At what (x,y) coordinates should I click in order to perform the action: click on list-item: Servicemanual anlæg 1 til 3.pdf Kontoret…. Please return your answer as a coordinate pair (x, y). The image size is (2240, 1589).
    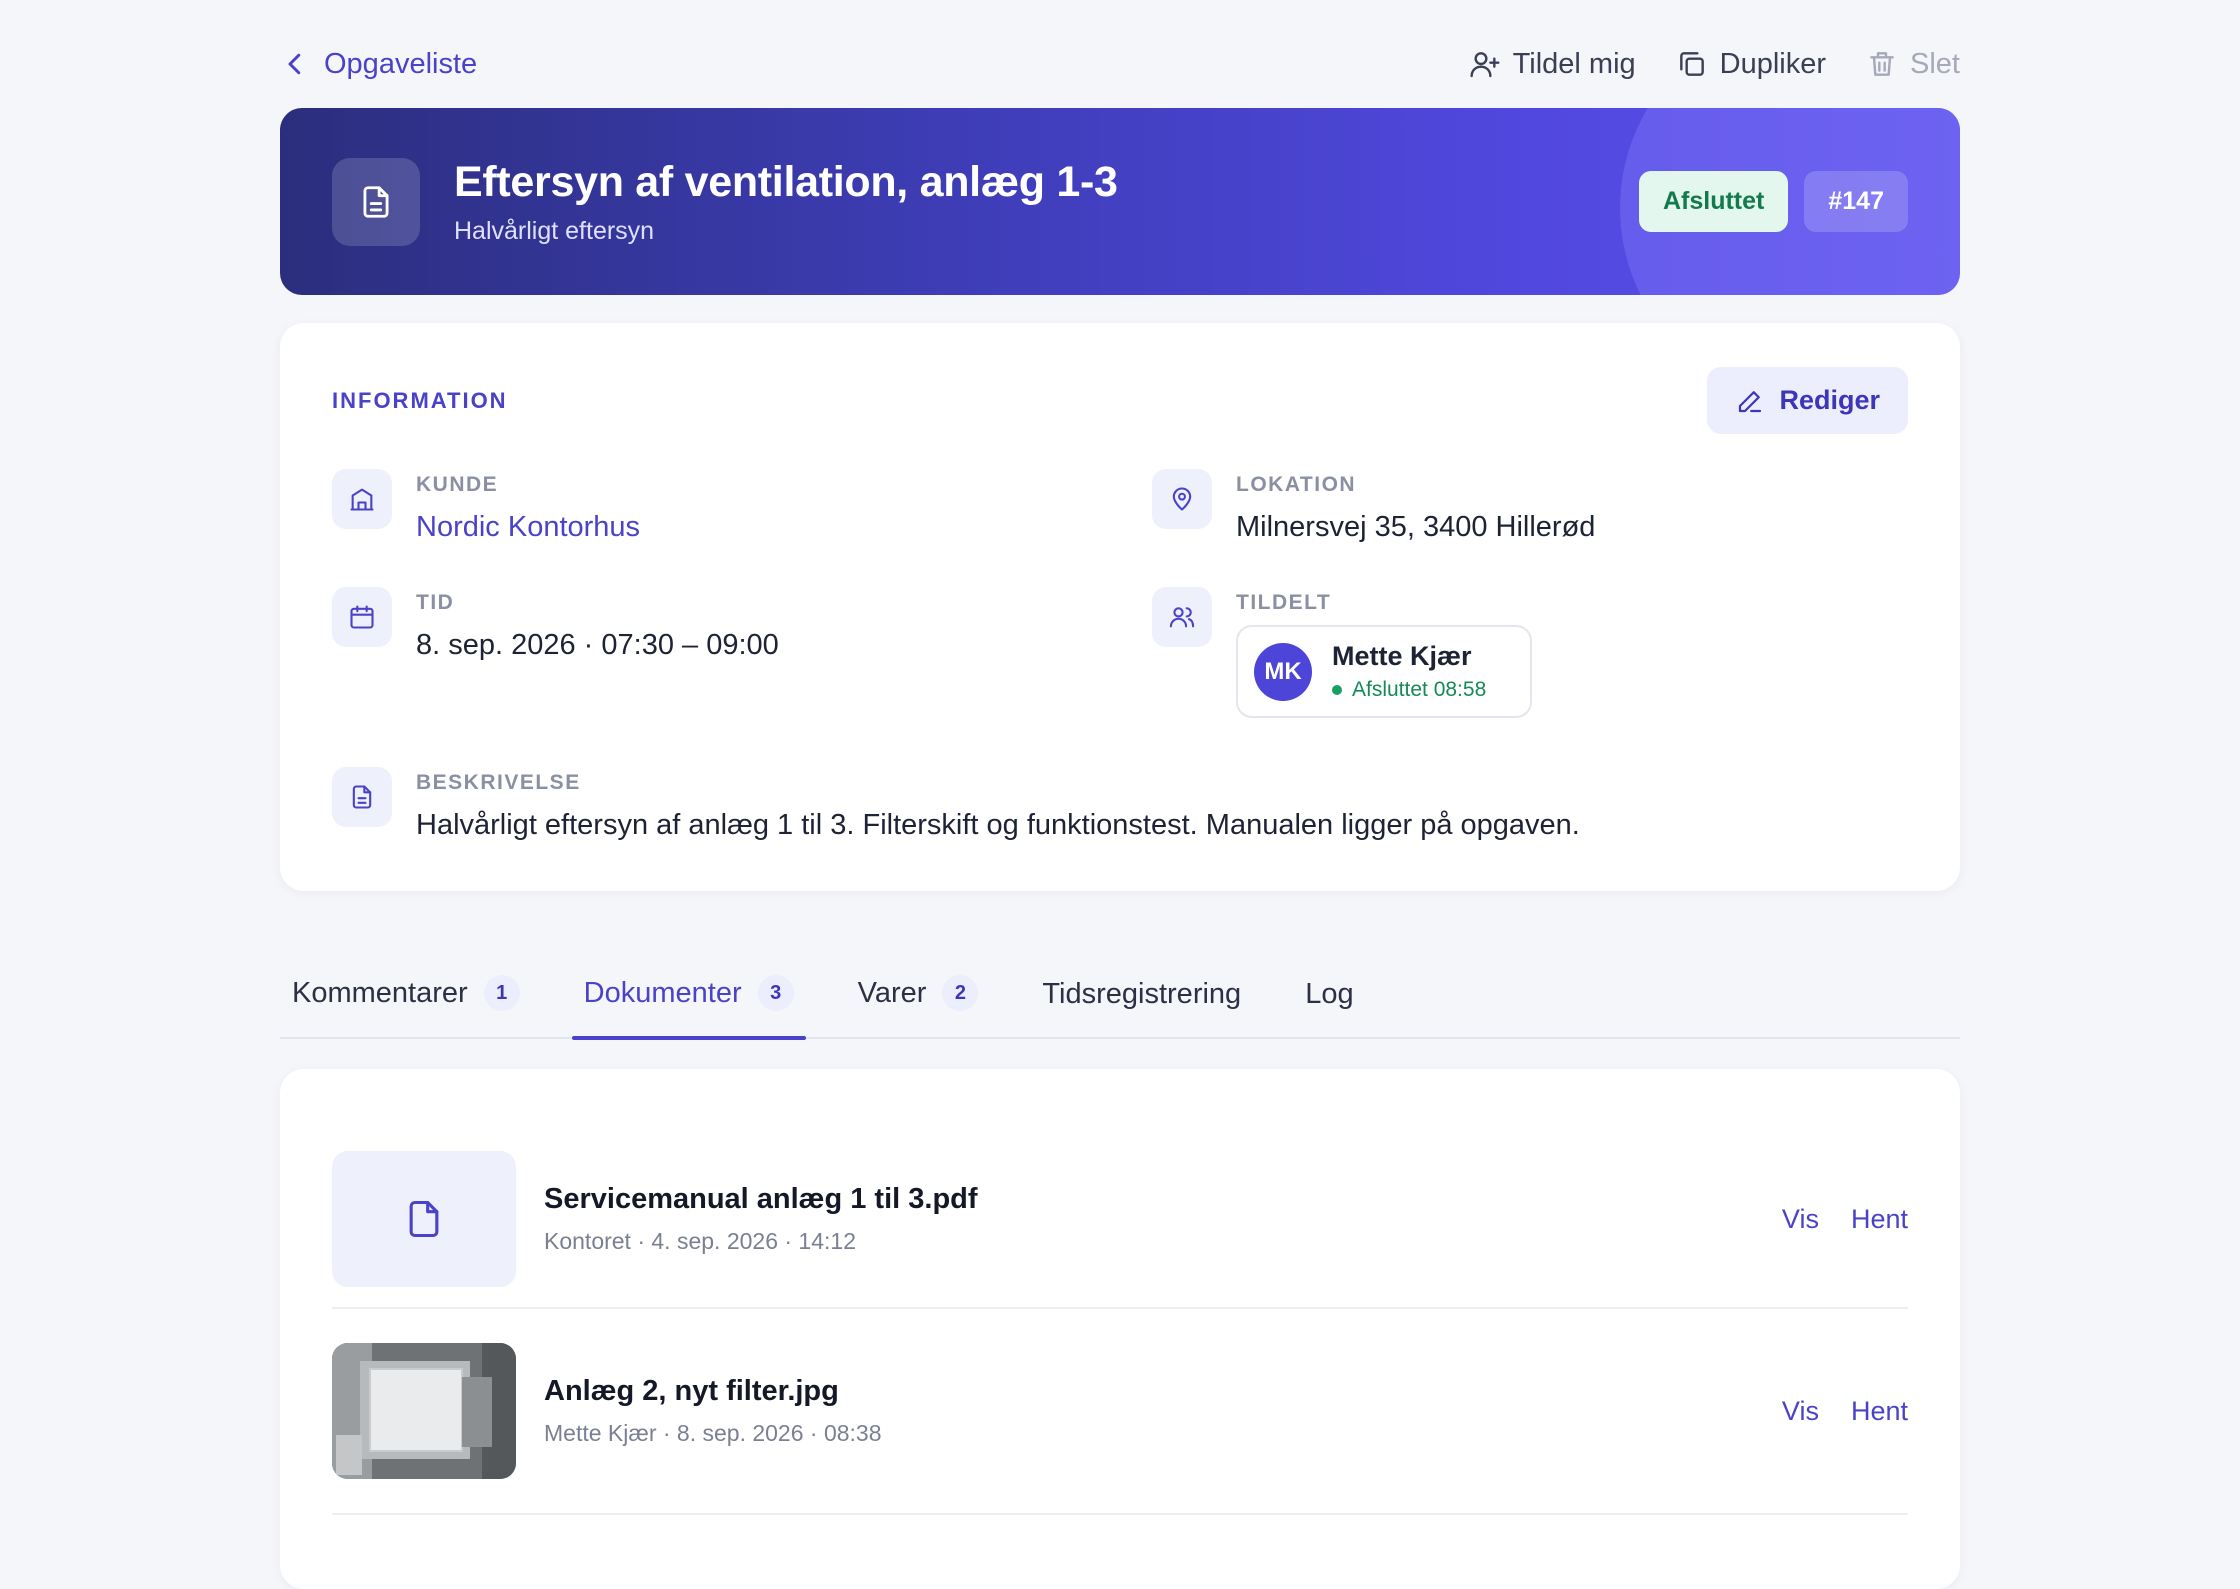
    Looking at the image, I should click on (1120, 1220).